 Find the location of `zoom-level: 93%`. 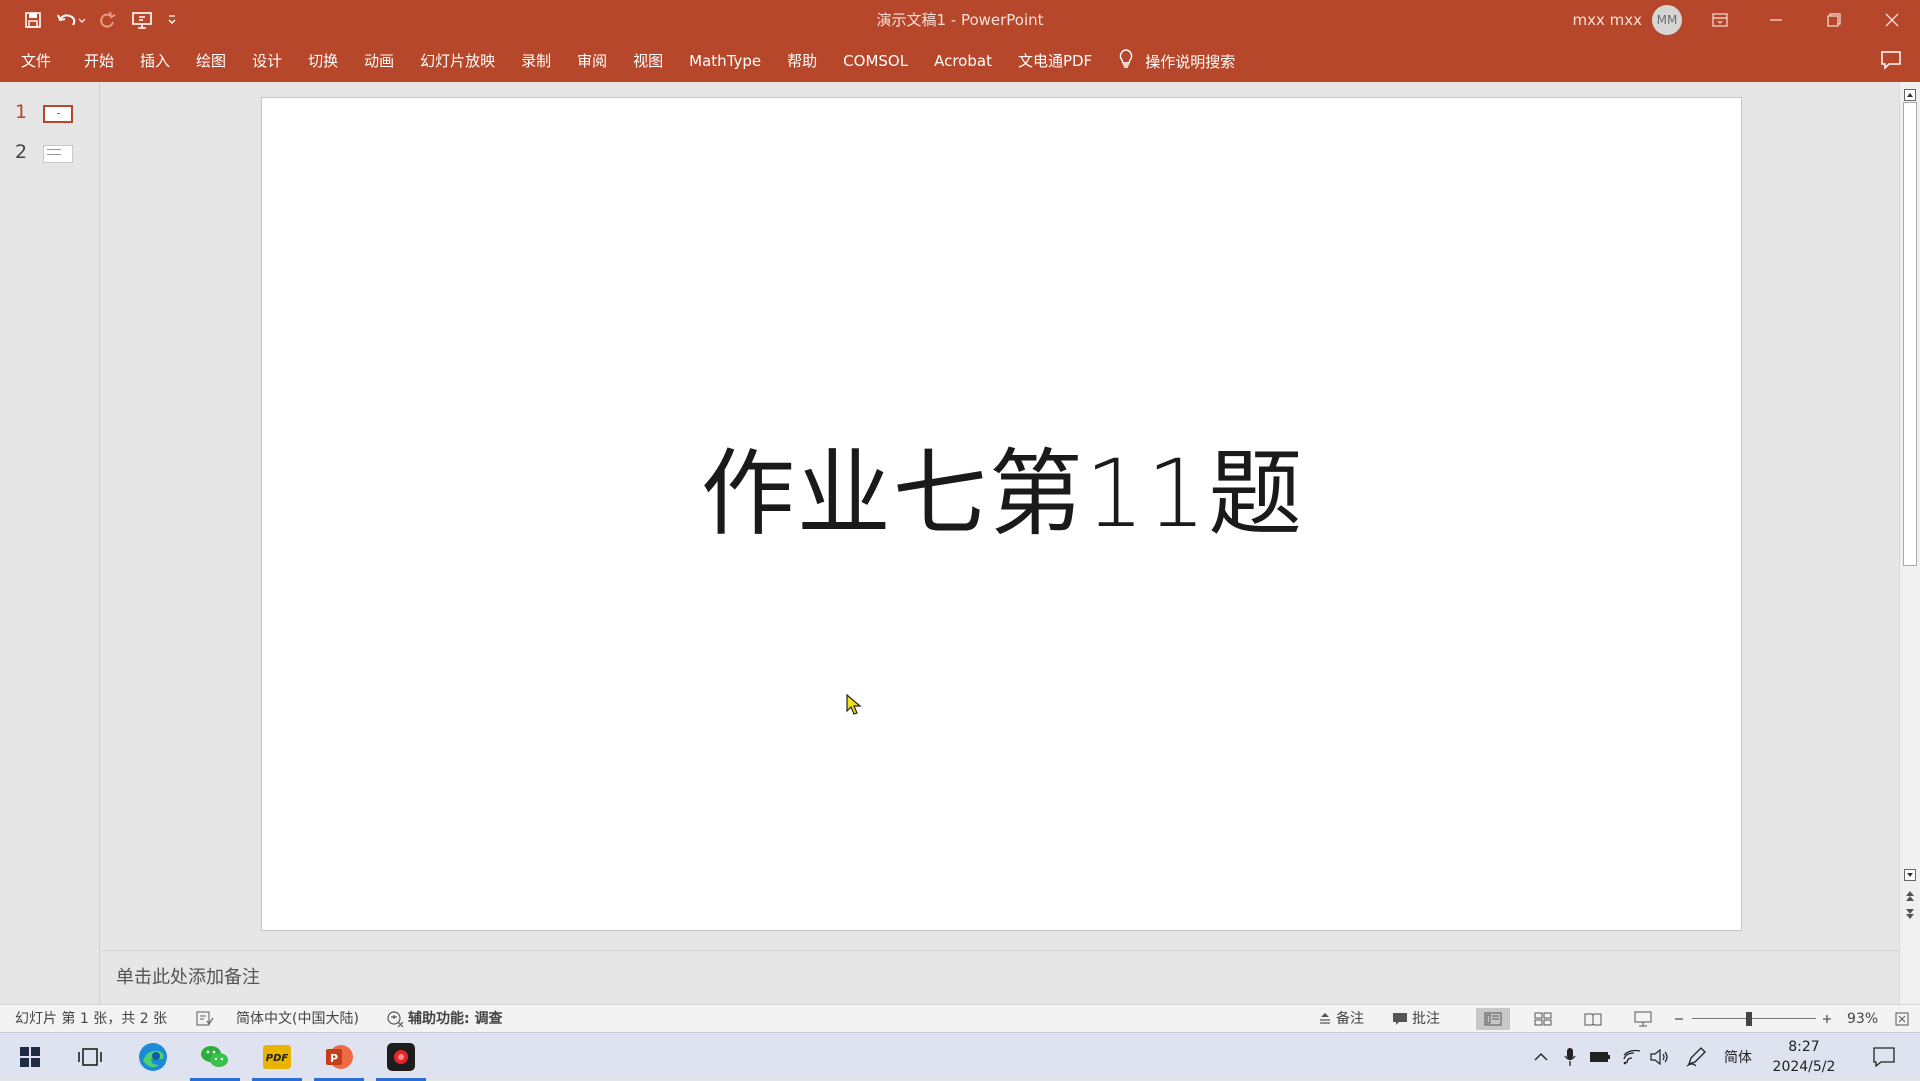

zoom-level: 93% is located at coordinates (1862, 1019).